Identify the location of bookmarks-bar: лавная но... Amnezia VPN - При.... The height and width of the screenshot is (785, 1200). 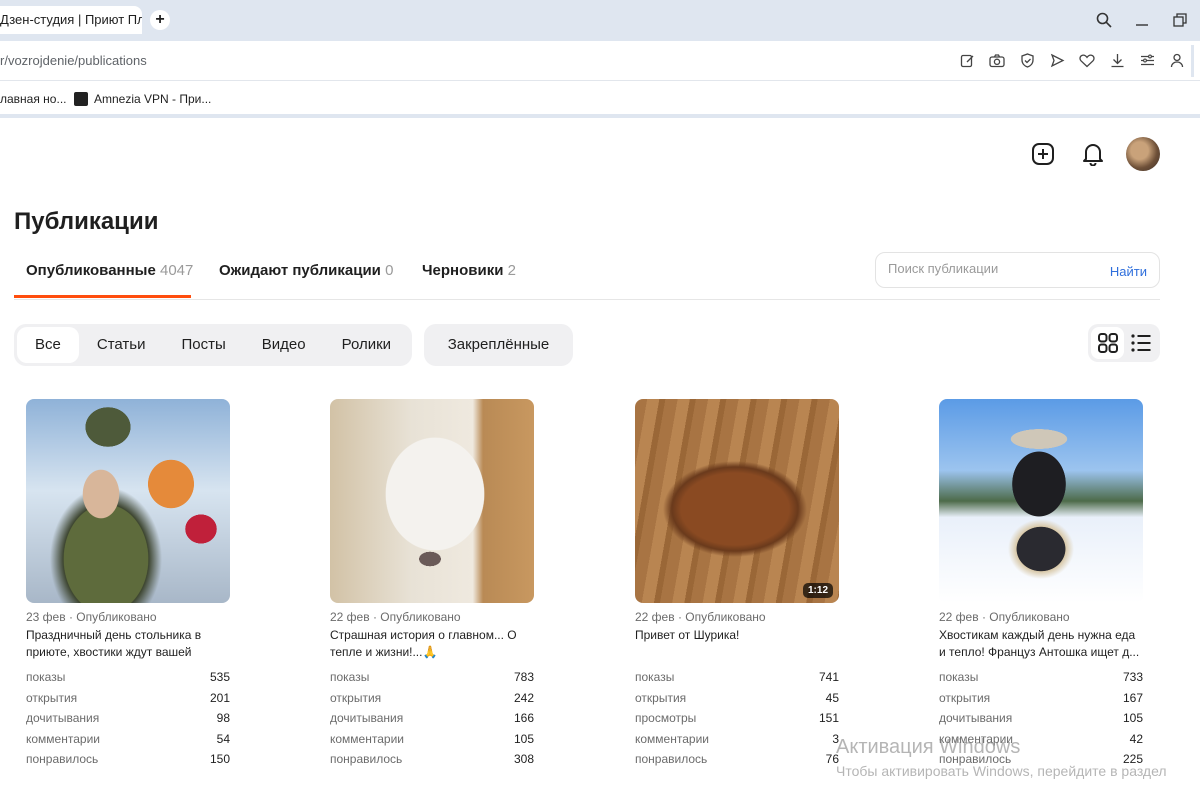
(600, 100).